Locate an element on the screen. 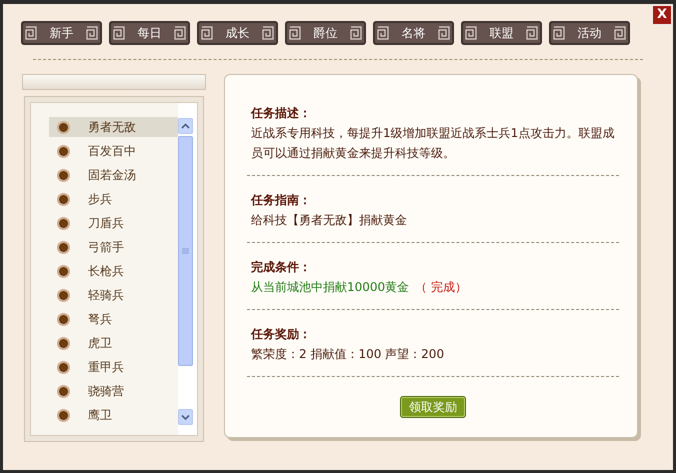 The height and width of the screenshot is (473, 676). task-list-item: 弓箭手 is located at coordinates (113, 247).